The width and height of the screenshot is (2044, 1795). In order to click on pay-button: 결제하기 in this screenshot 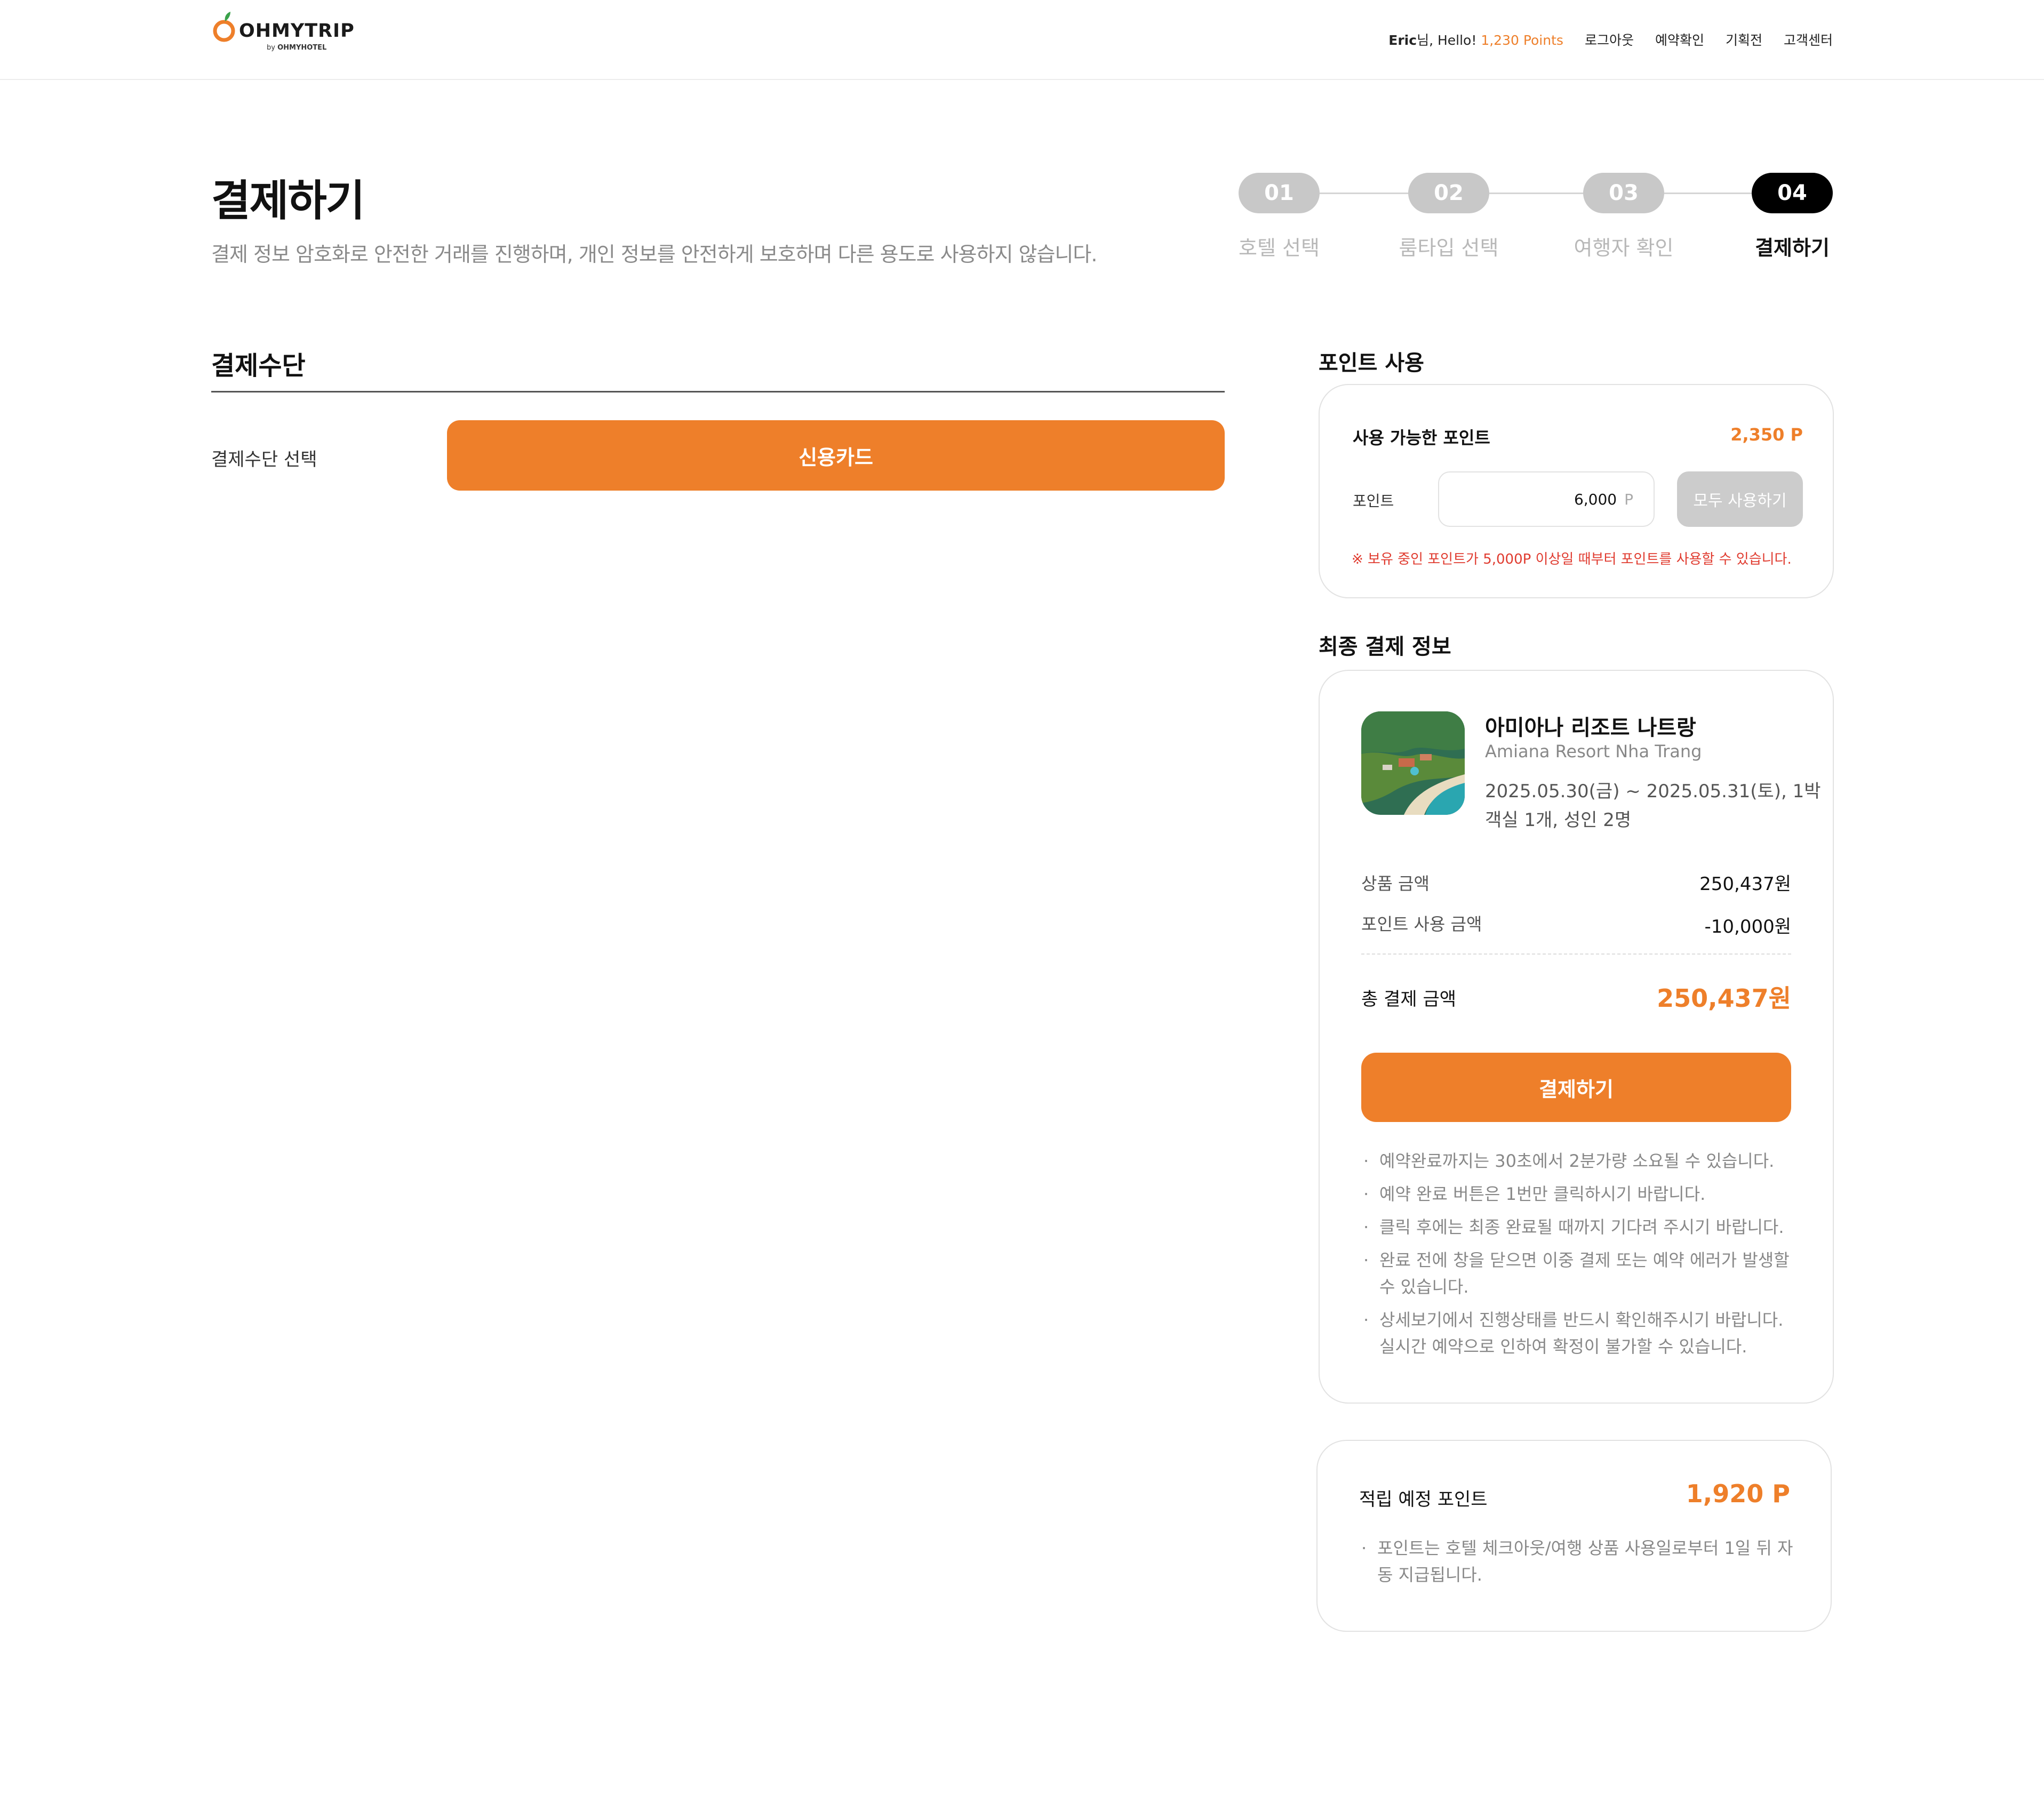, I will do `click(1576, 1087)`.